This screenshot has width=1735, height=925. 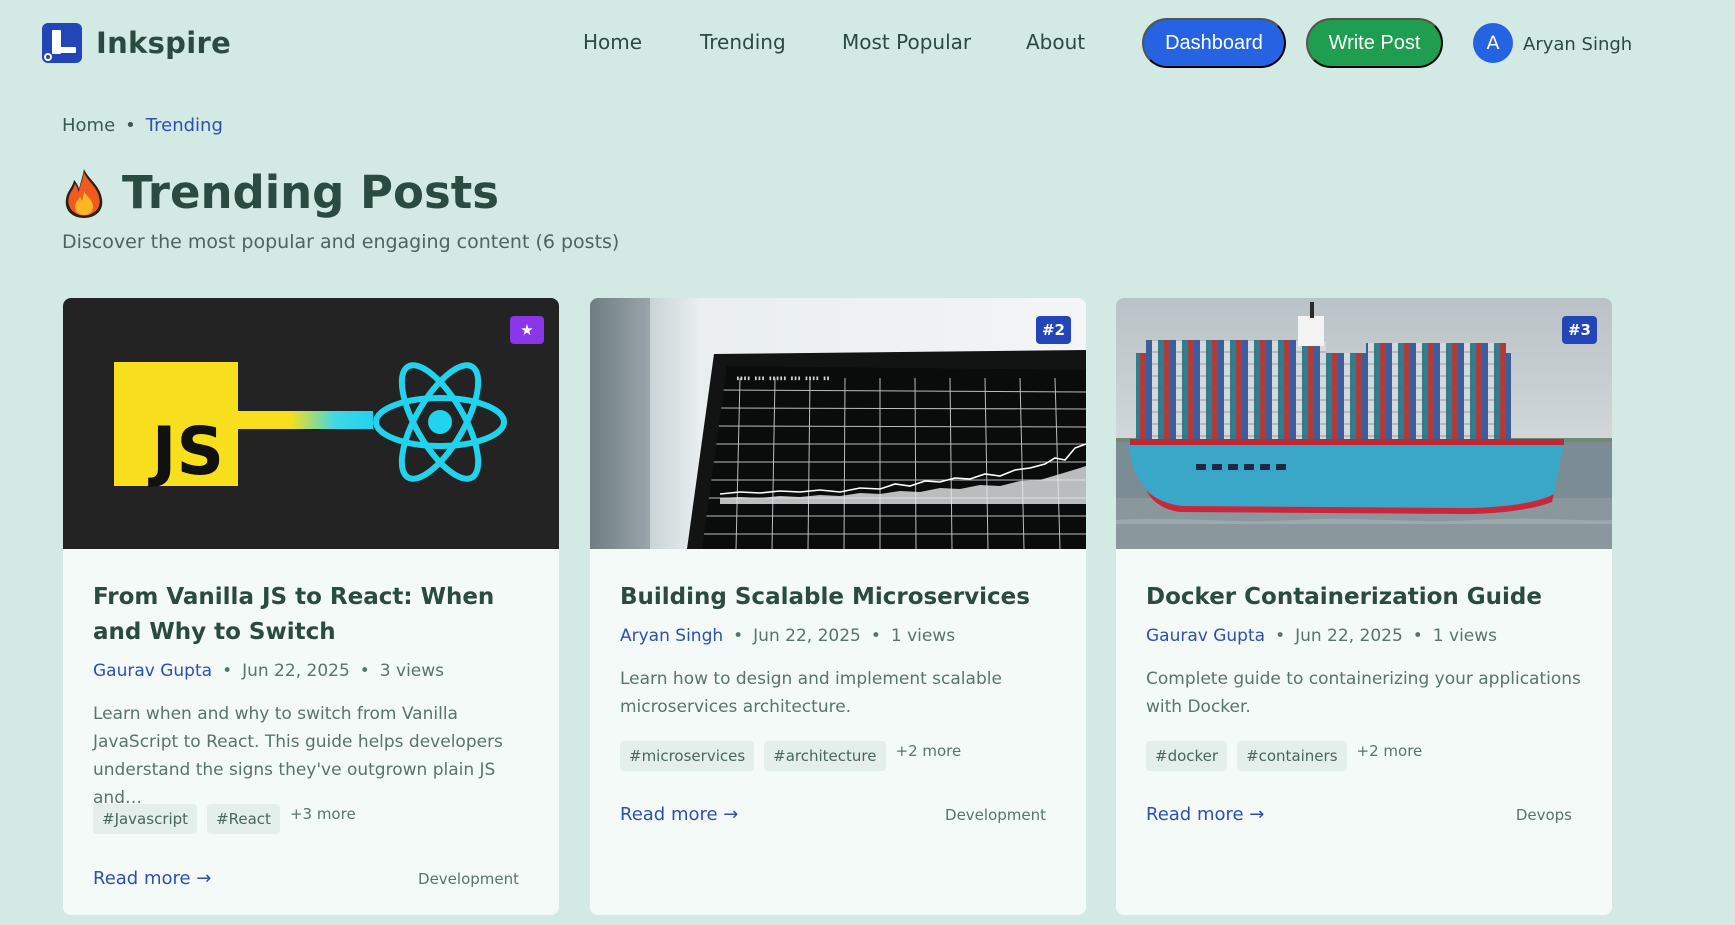 What do you see at coordinates (62, 43) in the screenshot?
I see `logo-icon` at bounding box center [62, 43].